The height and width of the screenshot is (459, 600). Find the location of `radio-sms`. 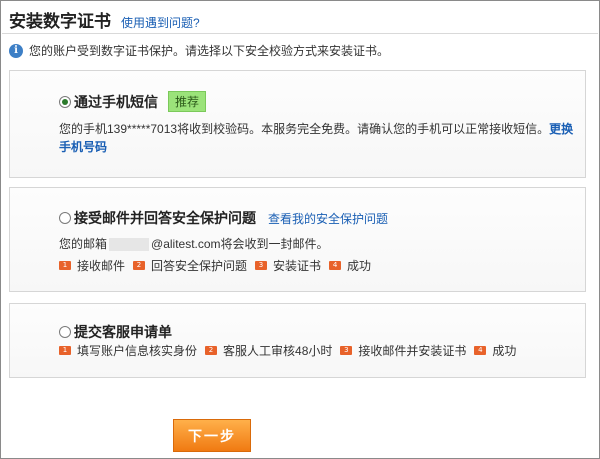

radio-sms is located at coordinates (65, 101).